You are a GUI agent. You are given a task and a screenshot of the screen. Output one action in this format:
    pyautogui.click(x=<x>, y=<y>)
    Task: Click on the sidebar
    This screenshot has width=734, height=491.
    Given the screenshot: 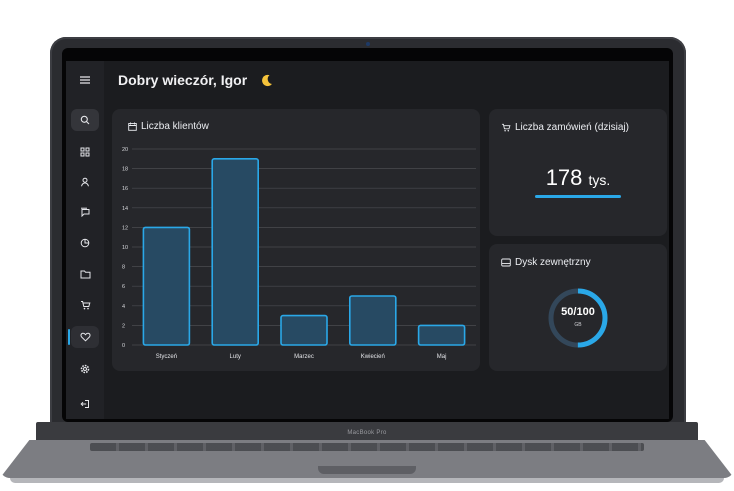 What is the action you would take?
    pyautogui.click(x=85, y=240)
    